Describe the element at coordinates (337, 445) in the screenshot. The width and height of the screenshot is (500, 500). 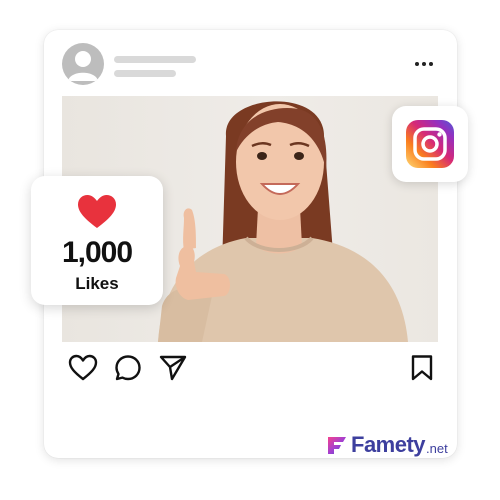
I see `famety-logo-icon` at that location.